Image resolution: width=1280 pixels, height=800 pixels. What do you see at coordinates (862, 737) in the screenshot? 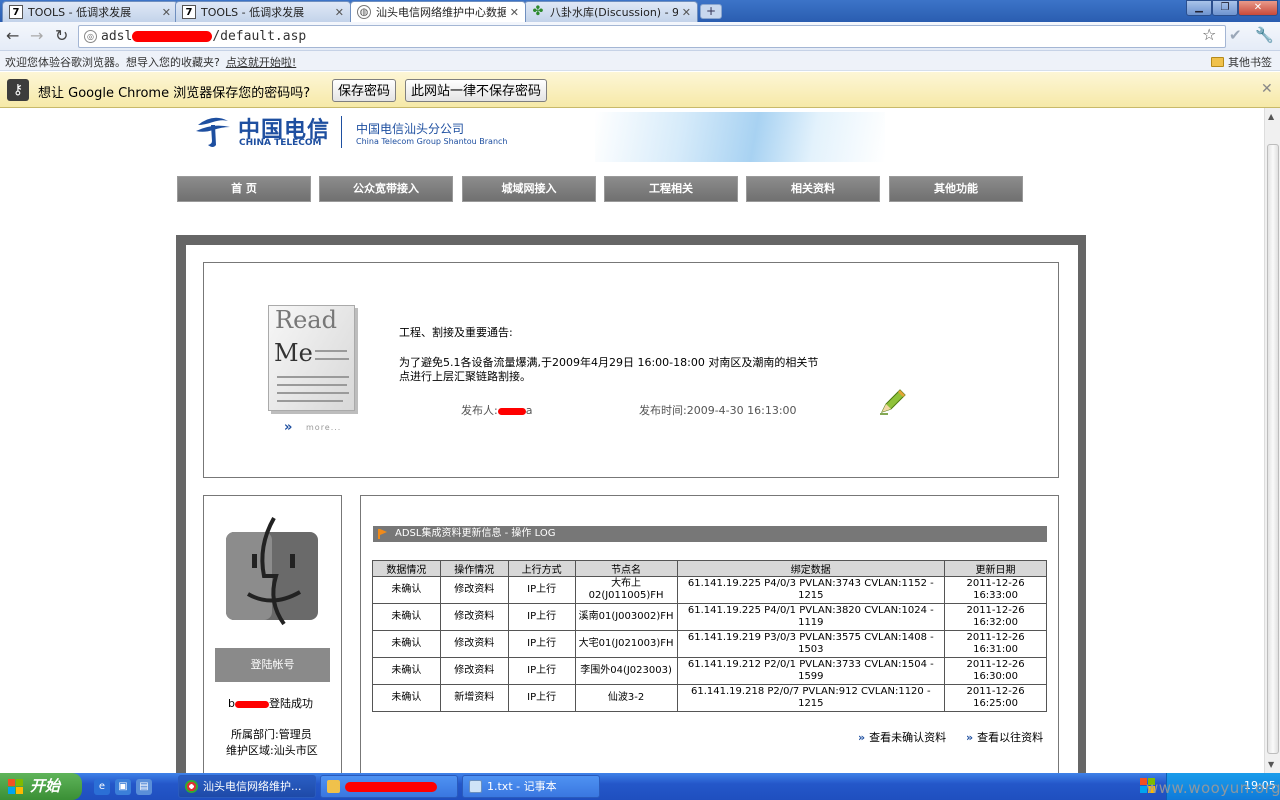
I see `double-arrow-icon: »` at bounding box center [862, 737].